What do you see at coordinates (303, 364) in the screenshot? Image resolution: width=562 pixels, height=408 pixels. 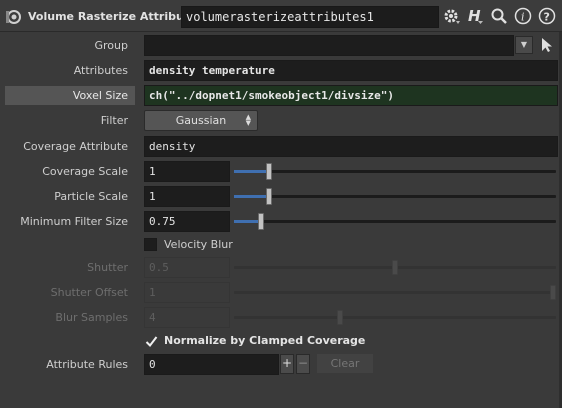 I see `remove-rule-button: −` at bounding box center [303, 364].